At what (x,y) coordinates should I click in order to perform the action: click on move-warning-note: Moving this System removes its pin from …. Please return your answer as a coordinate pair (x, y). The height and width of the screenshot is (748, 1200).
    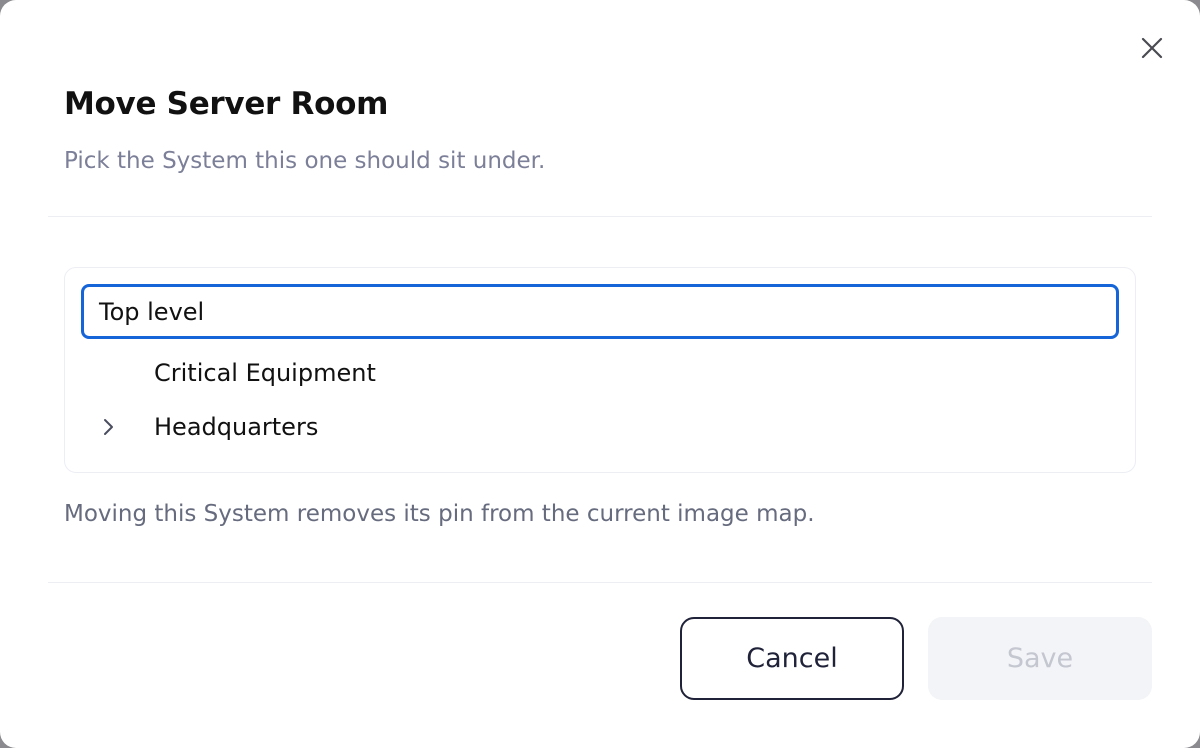
    Looking at the image, I should click on (439, 514).